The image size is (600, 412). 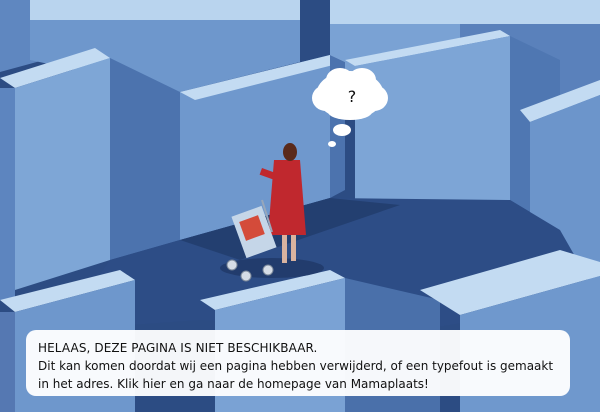 I want to click on question-mark: ?, so click(x=352, y=96).